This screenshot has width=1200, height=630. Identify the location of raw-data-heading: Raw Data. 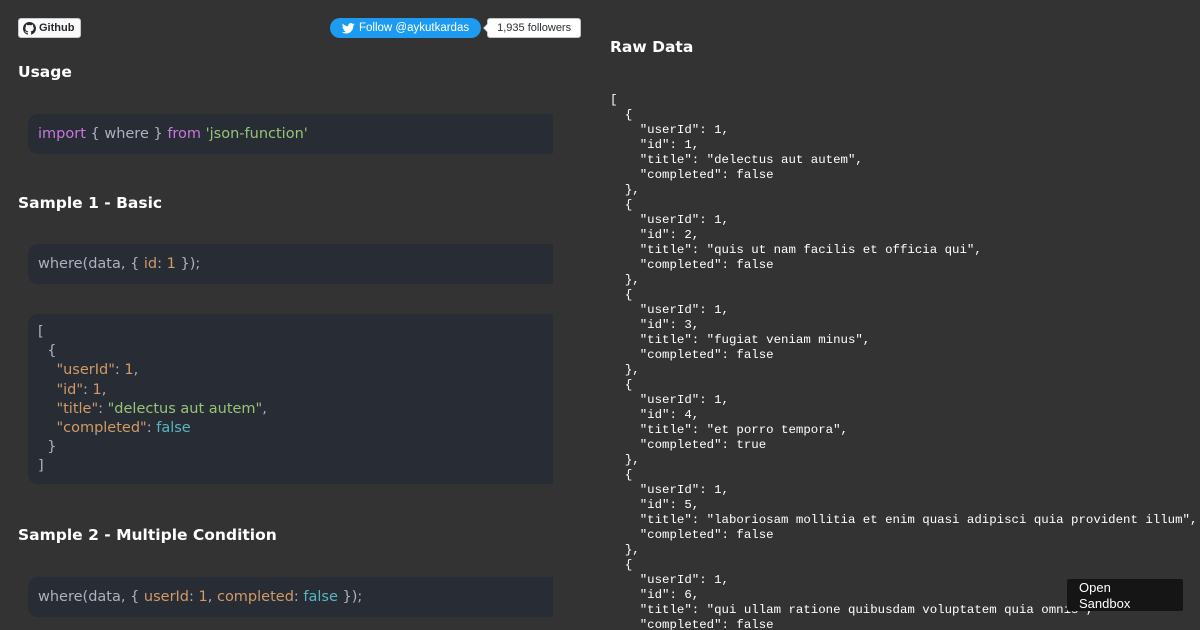
(652, 47).